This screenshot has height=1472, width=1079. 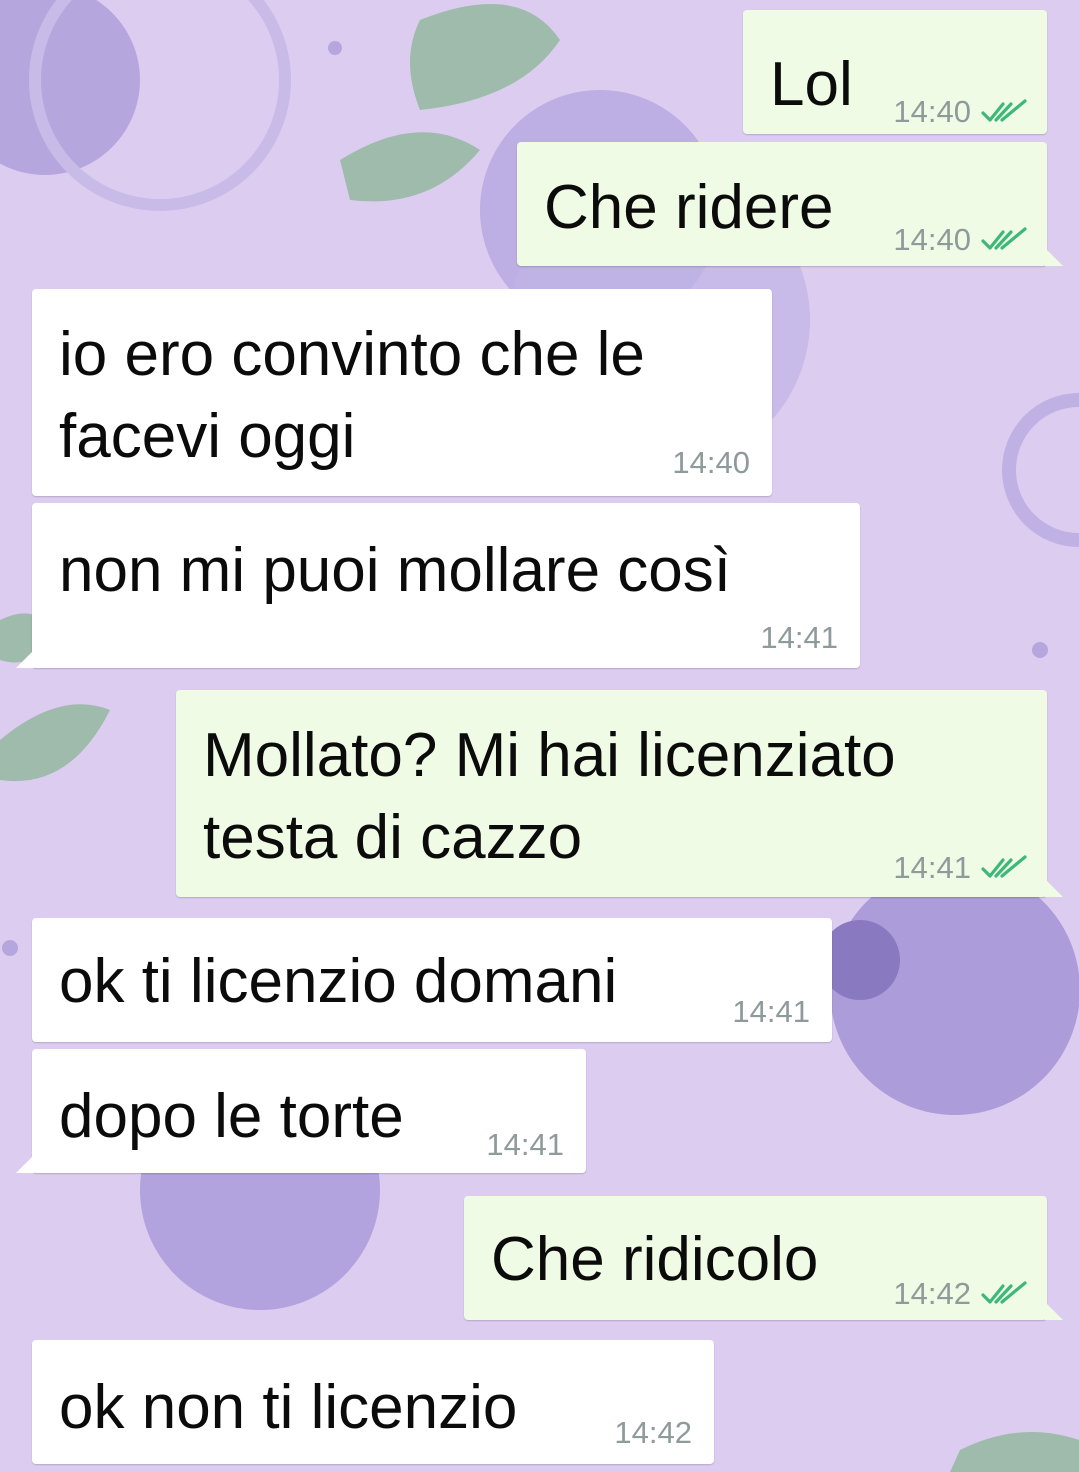 I want to click on incoming-message-bubble: ok non ti licenzio 14:42, so click(x=373, y=1402).